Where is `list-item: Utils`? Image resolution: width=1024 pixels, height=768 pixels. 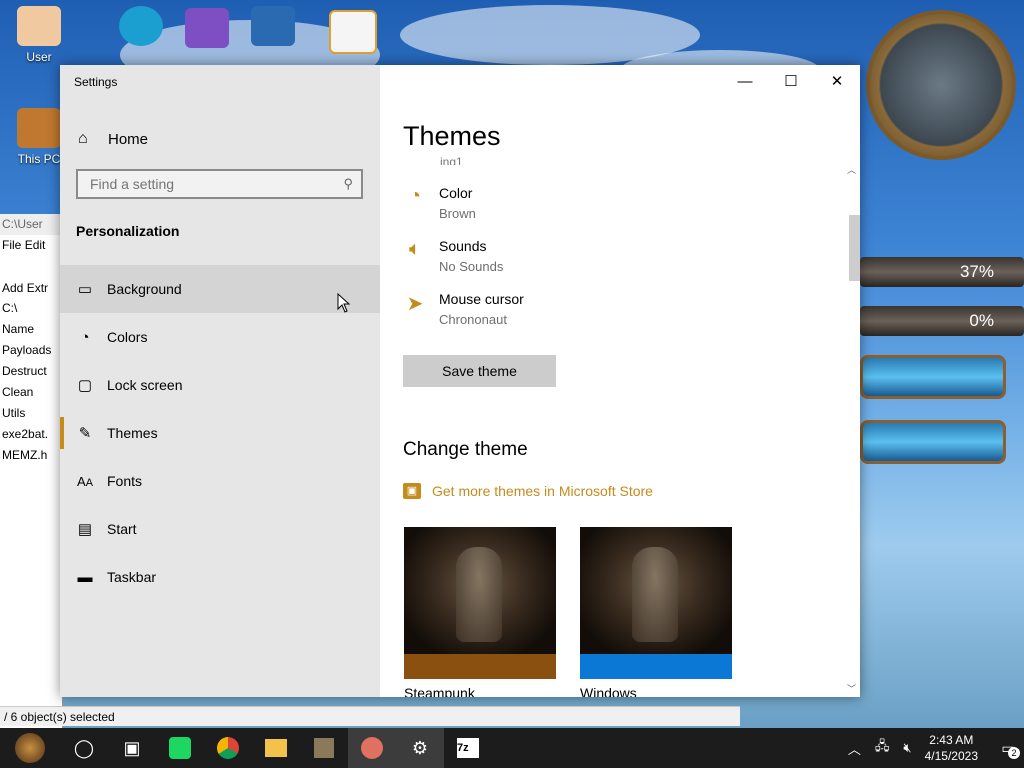 list-item: Utils is located at coordinates (31, 413).